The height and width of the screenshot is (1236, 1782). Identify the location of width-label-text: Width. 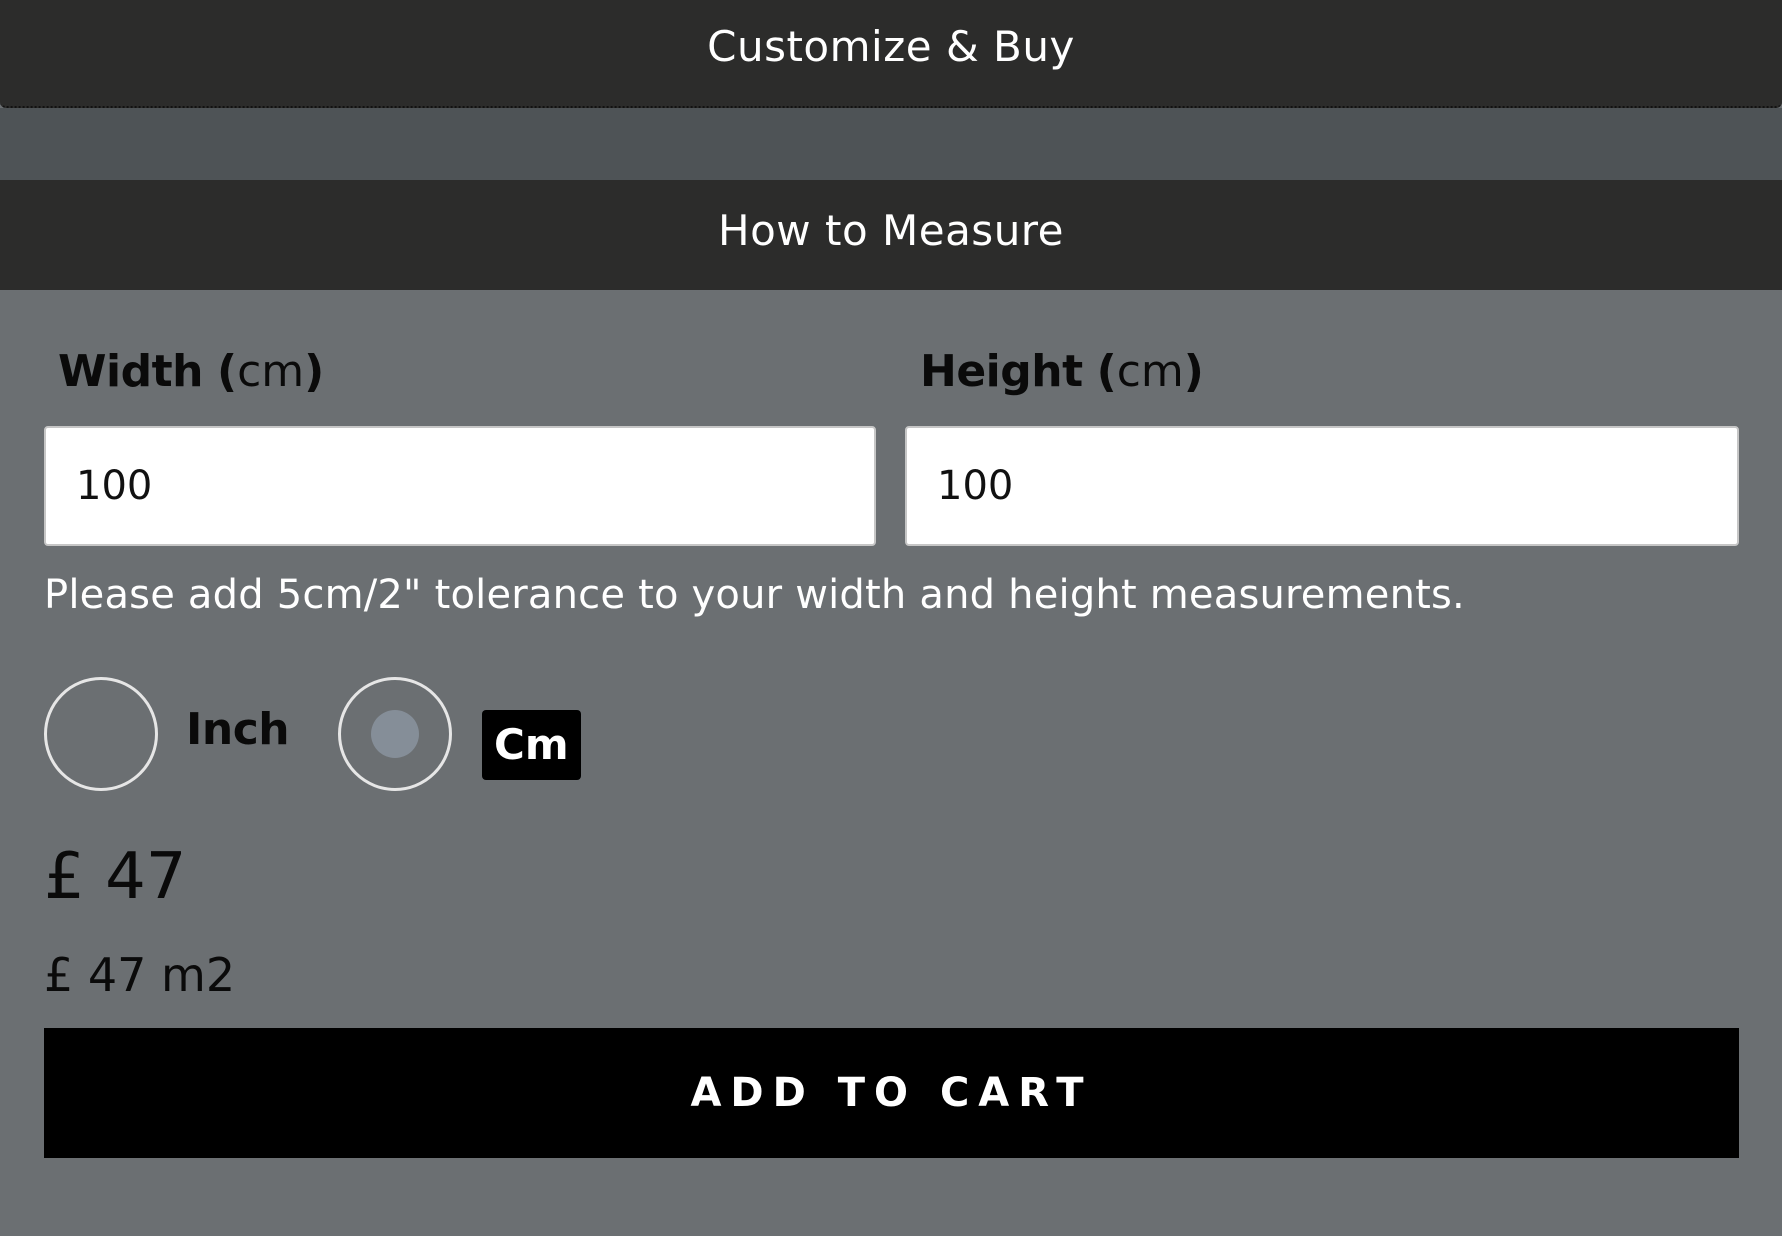
(130, 371).